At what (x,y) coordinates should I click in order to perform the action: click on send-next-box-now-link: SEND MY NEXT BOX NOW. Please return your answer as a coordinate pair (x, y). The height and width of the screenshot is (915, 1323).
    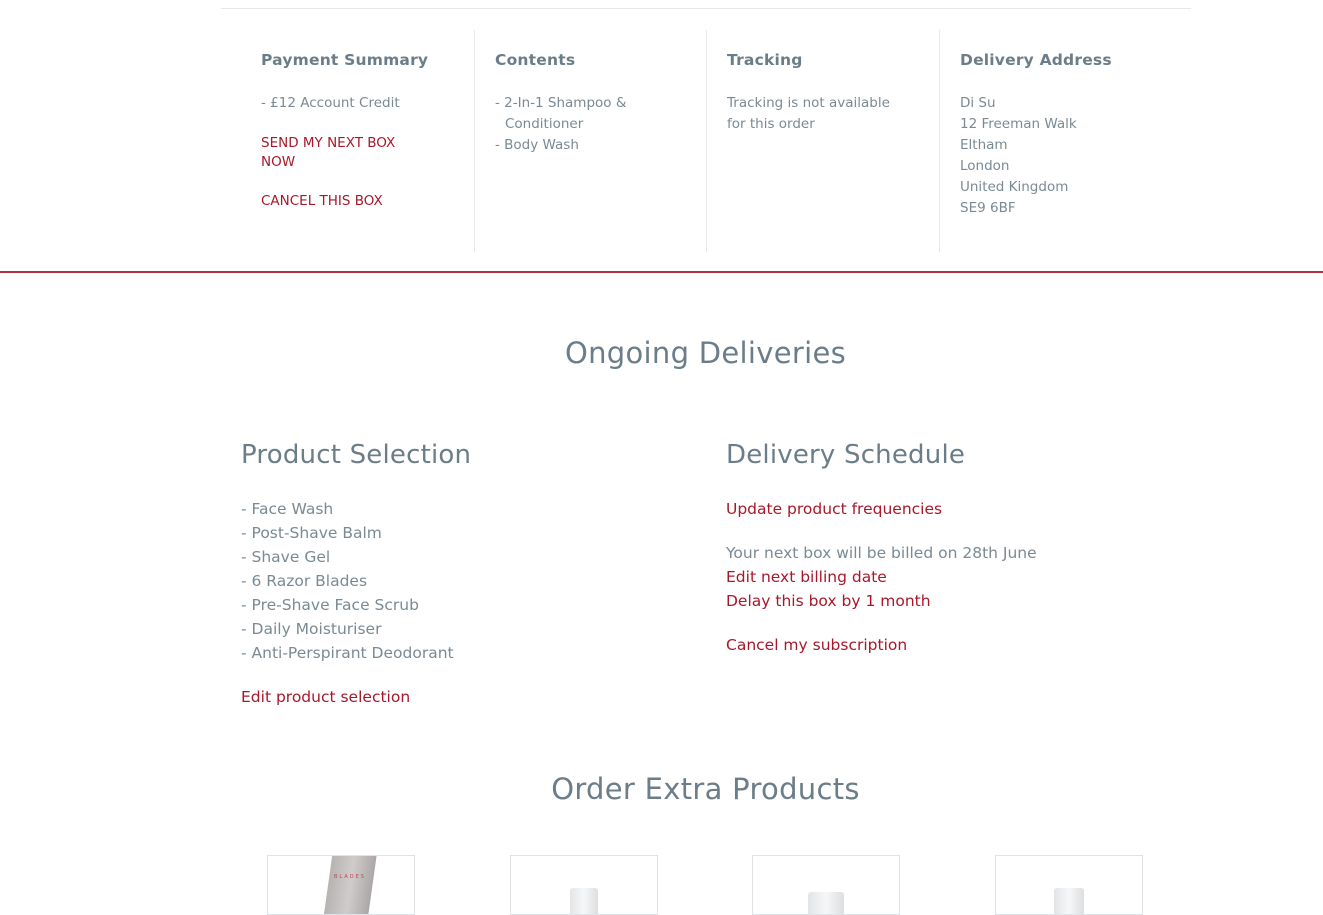
    Looking at the image, I should click on (346, 153).